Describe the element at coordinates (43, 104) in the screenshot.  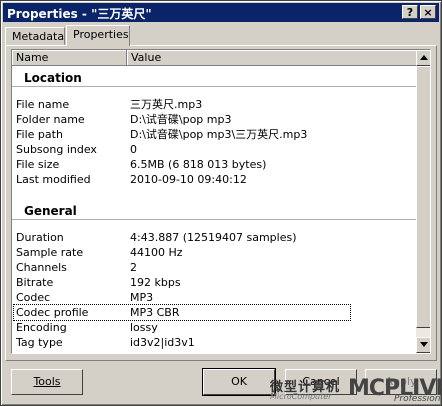
I see `property-name: File name` at that location.